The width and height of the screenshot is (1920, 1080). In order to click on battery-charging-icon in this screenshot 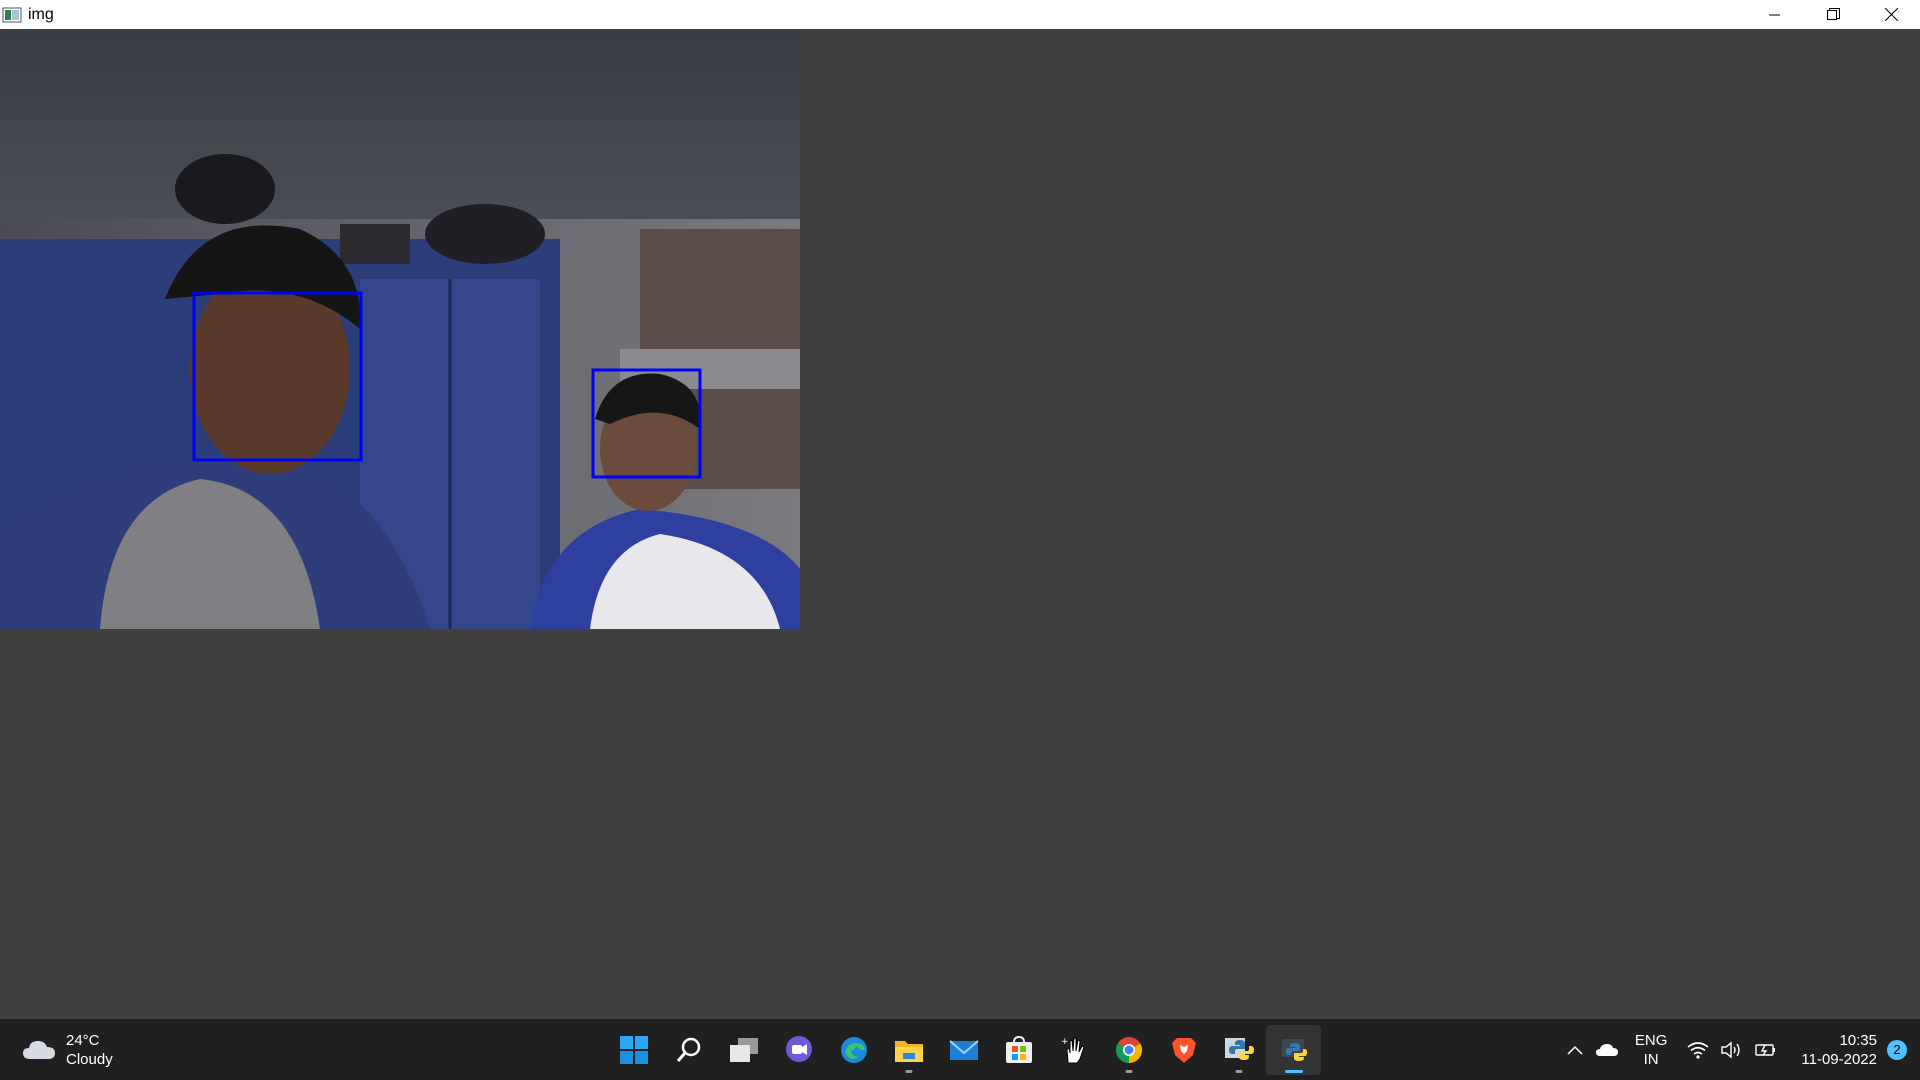, I will do `click(1765, 1049)`.